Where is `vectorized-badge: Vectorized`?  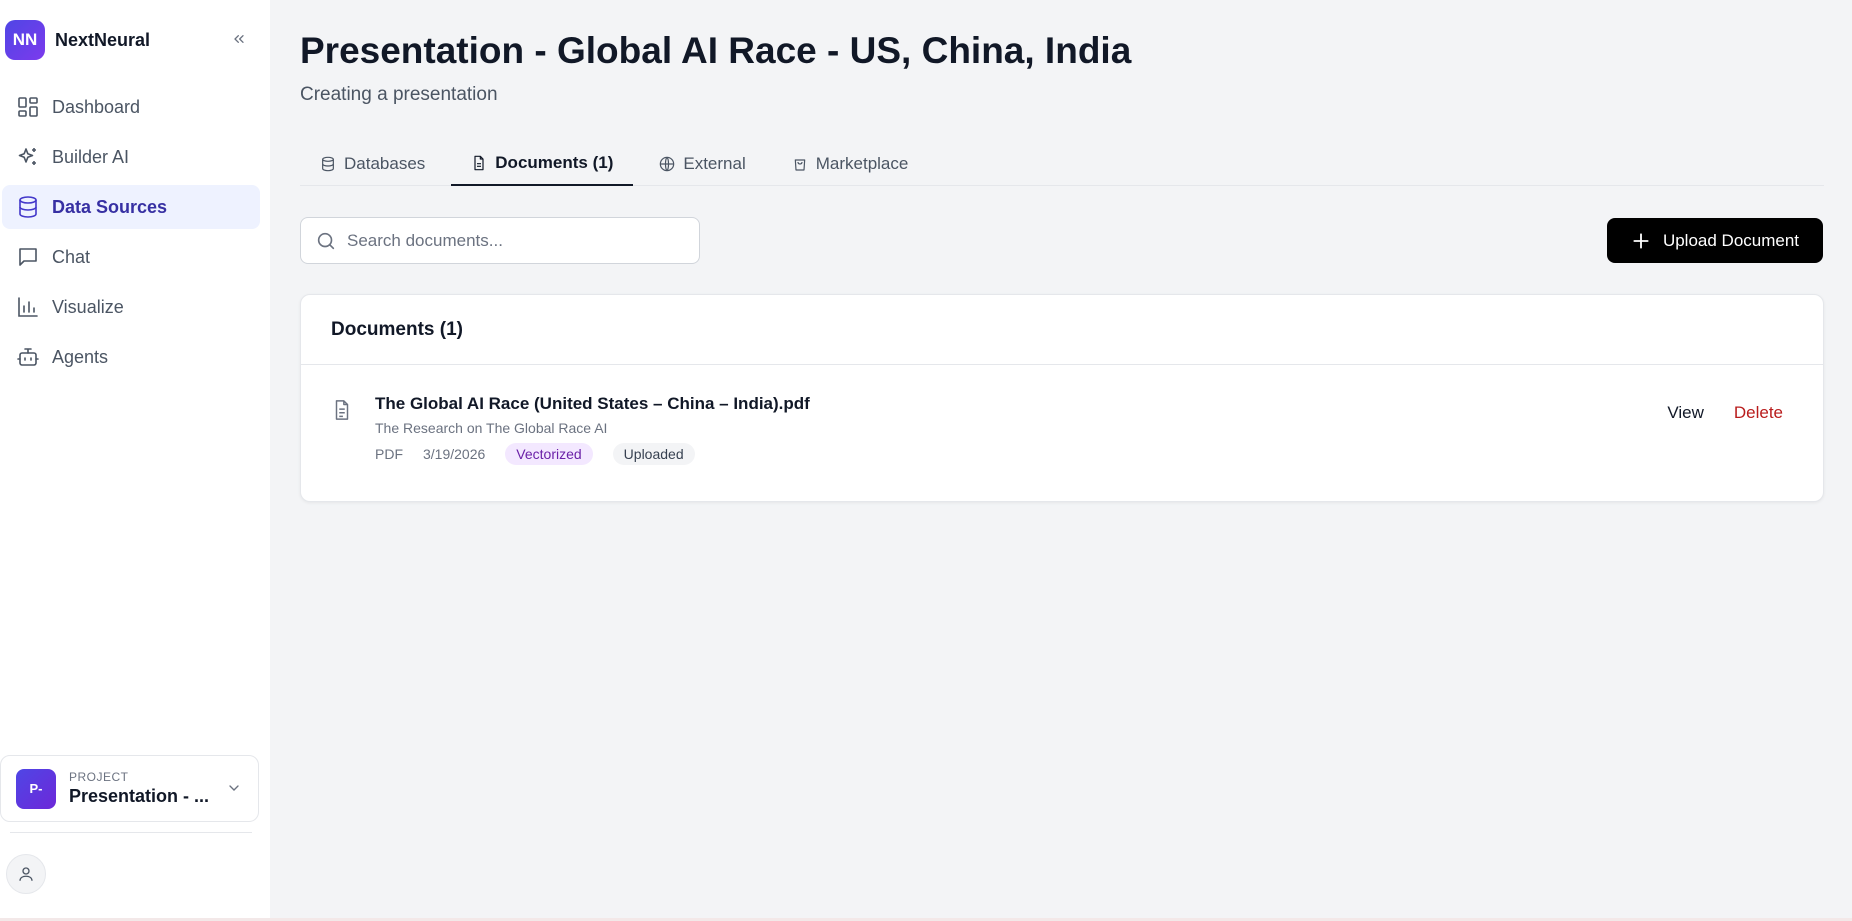 vectorized-badge: Vectorized is located at coordinates (549, 454).